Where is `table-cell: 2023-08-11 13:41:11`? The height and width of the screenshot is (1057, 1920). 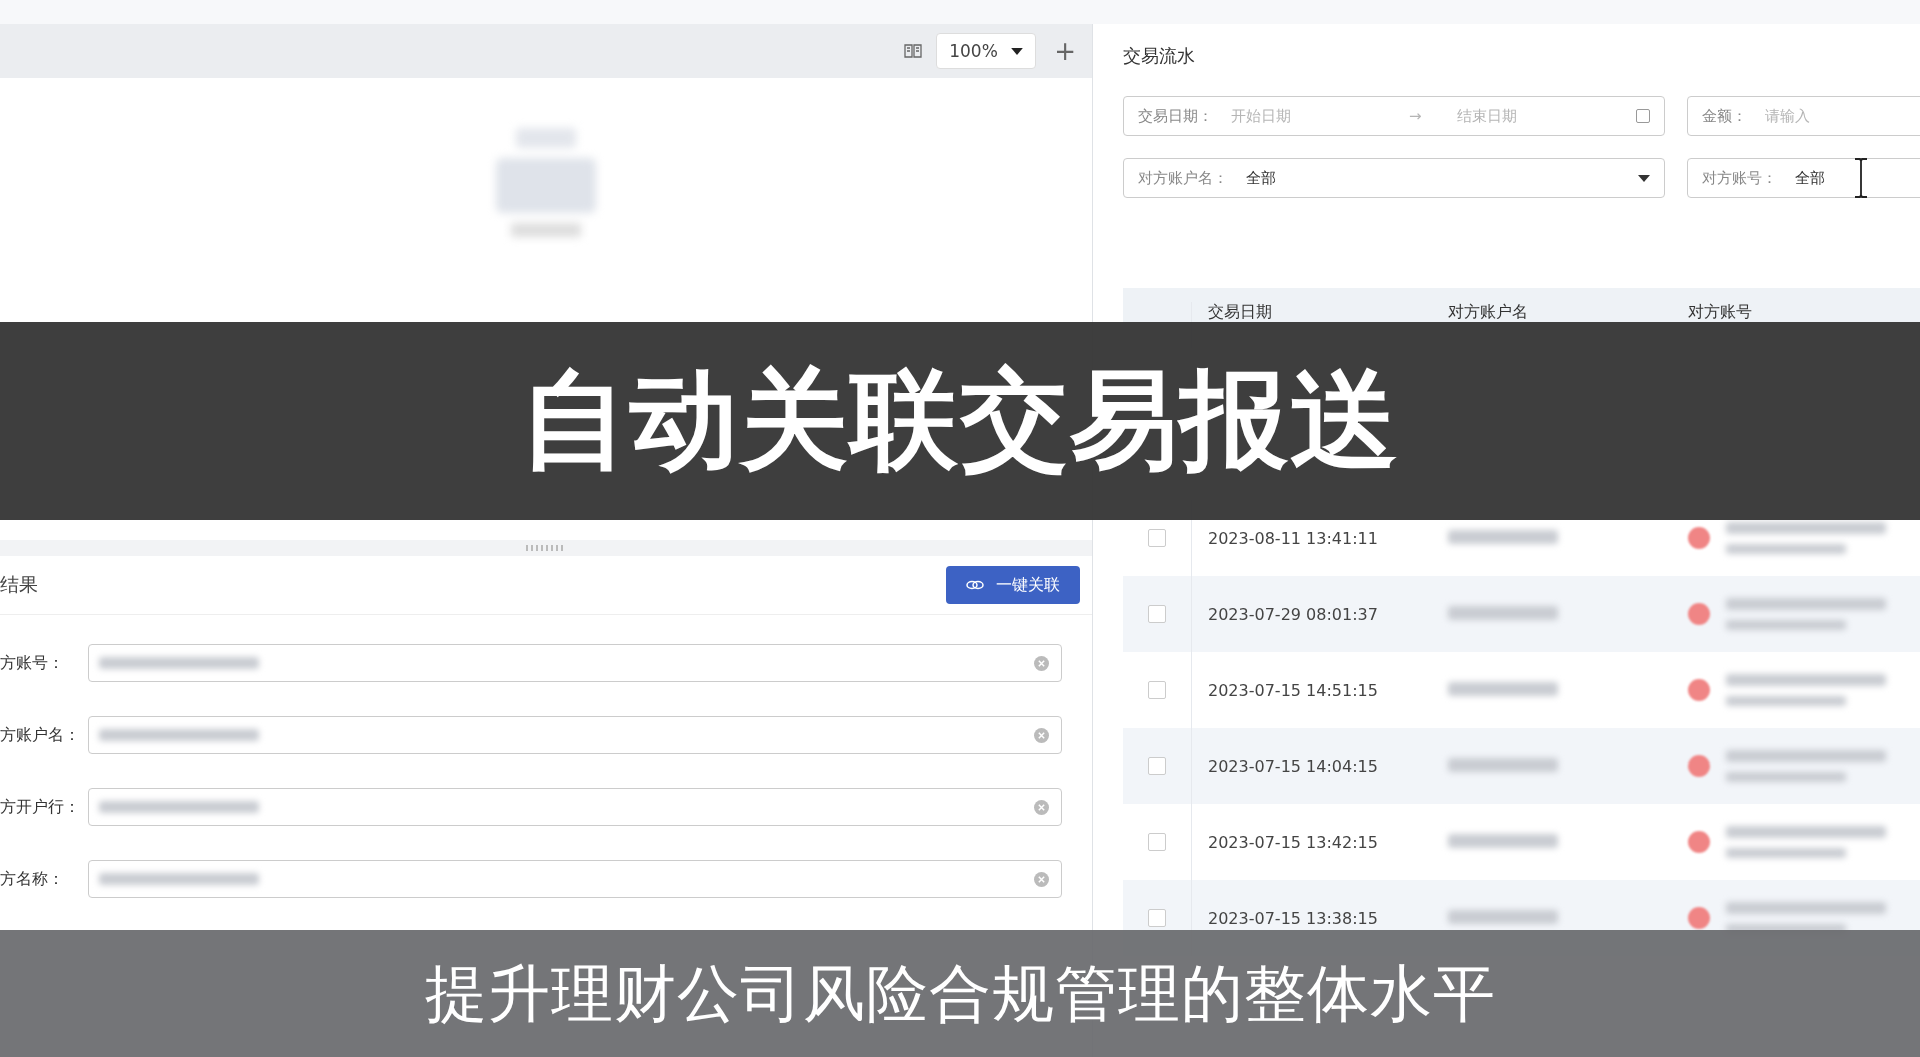
table-cell: 2023-08-11 13:41:11 is located at coordinates (1293, 538).